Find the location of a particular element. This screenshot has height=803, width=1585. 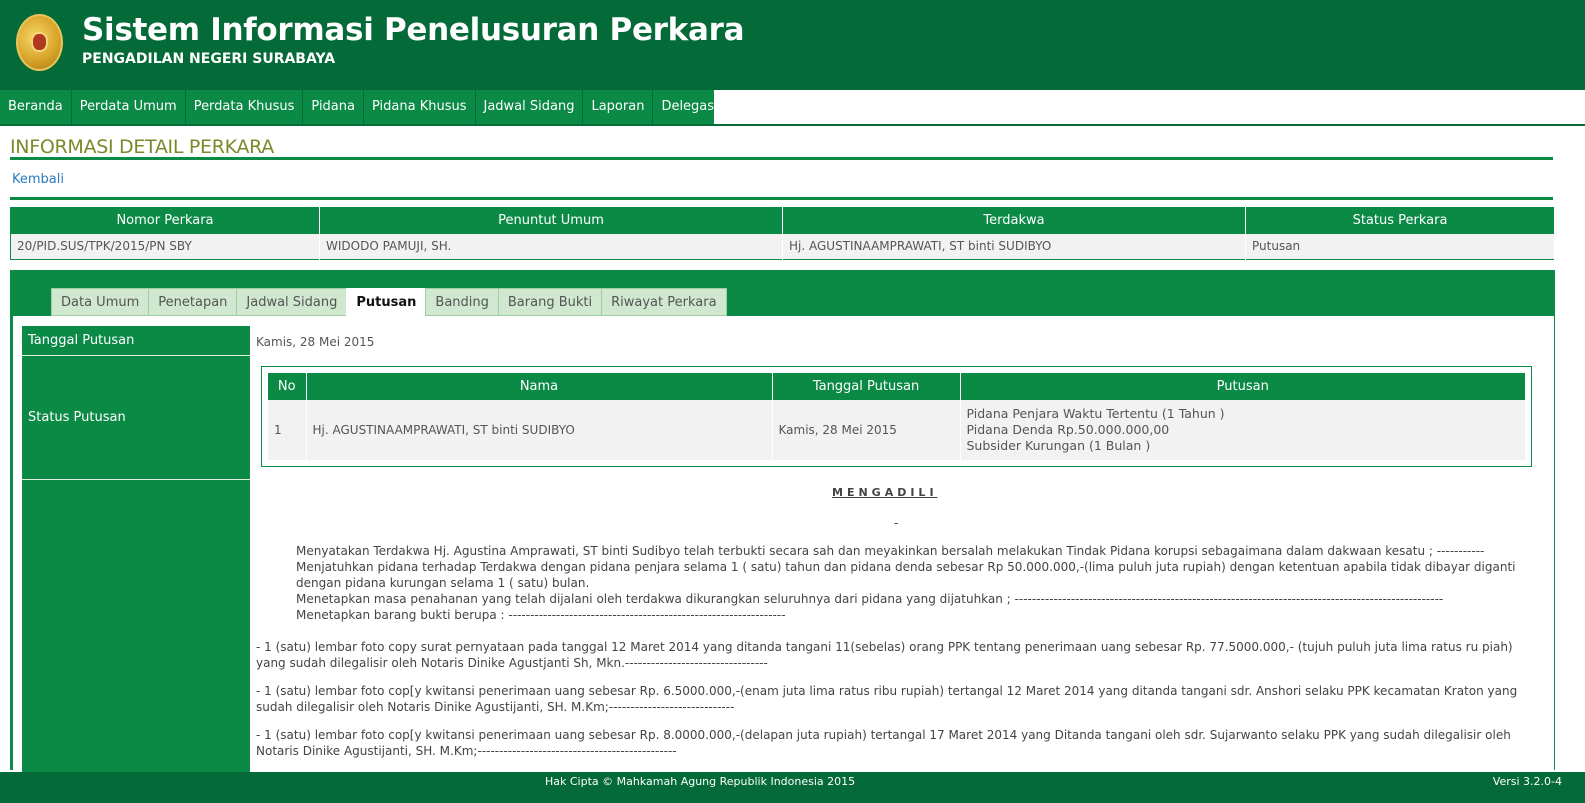

status-putusan-label: Status Putusan is located at coordinates (136, 418).